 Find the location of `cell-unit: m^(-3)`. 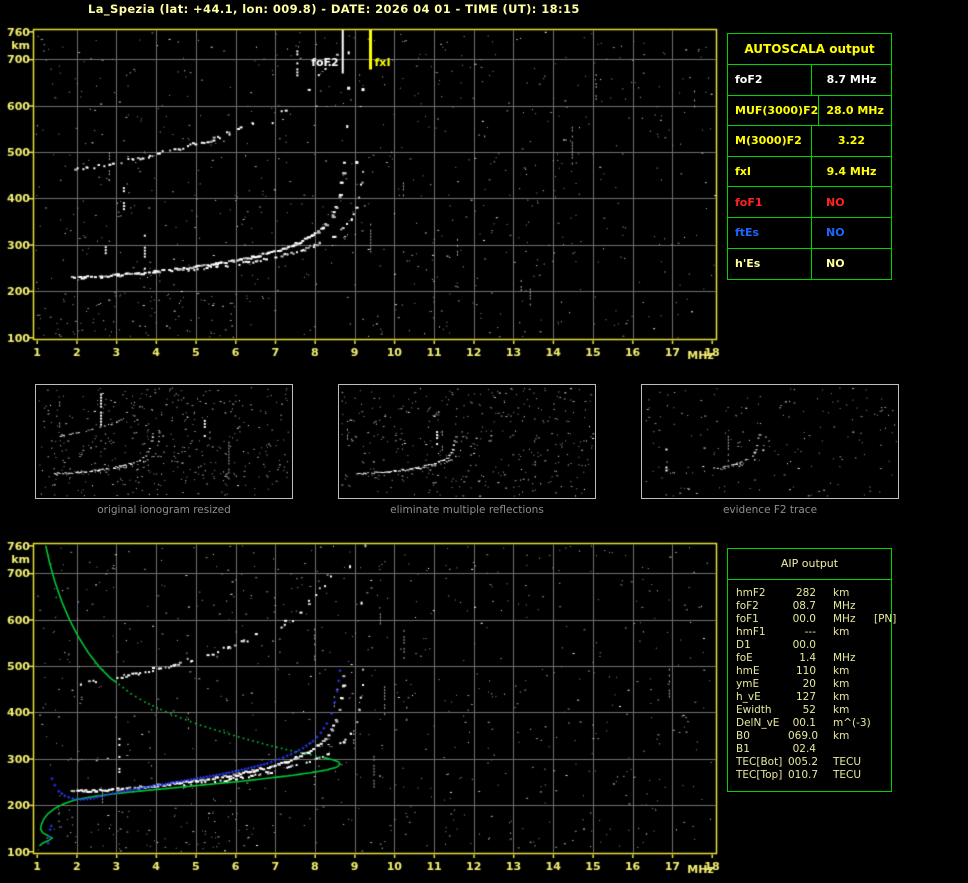

cell-unit: m^(-3) is located at coordinates (852, 723).